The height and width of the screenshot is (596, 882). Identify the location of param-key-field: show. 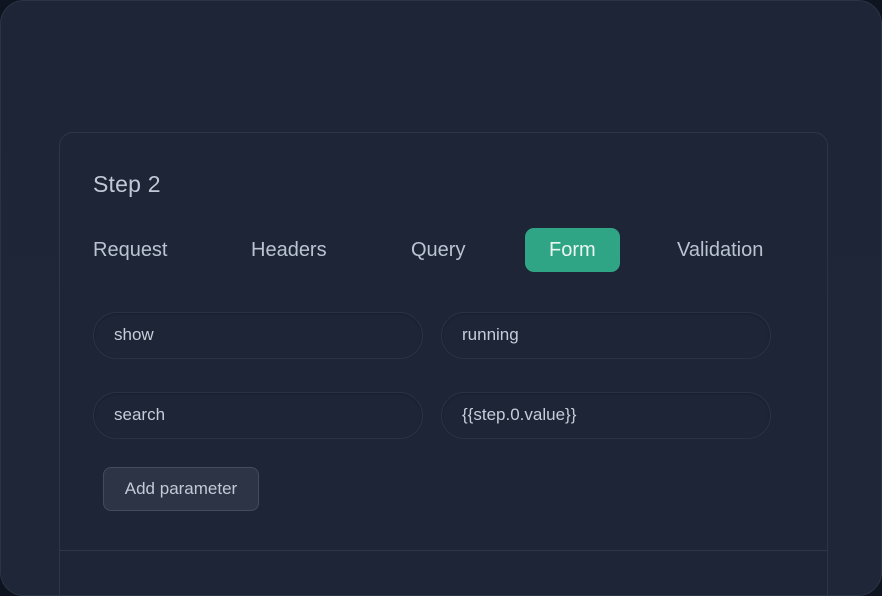
(258, 335).